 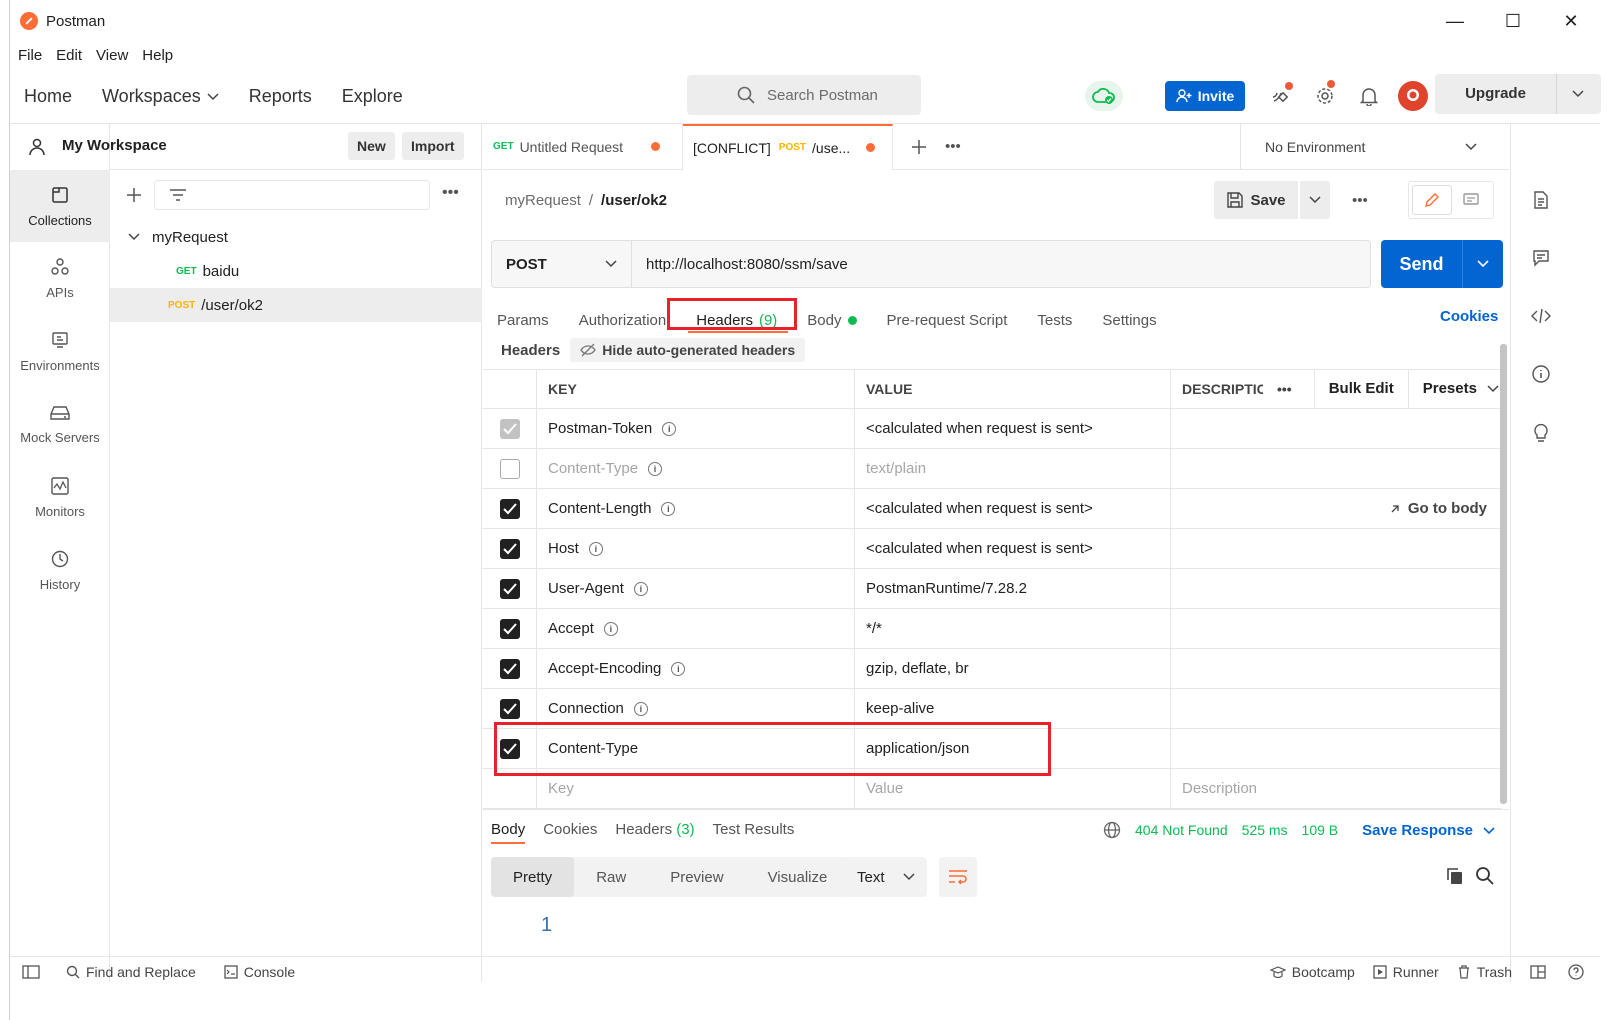 What do you see at coordinates (1320, 830) in the screenshot?
I see `response-size: 109 B` at bounding box center [1320, 830].